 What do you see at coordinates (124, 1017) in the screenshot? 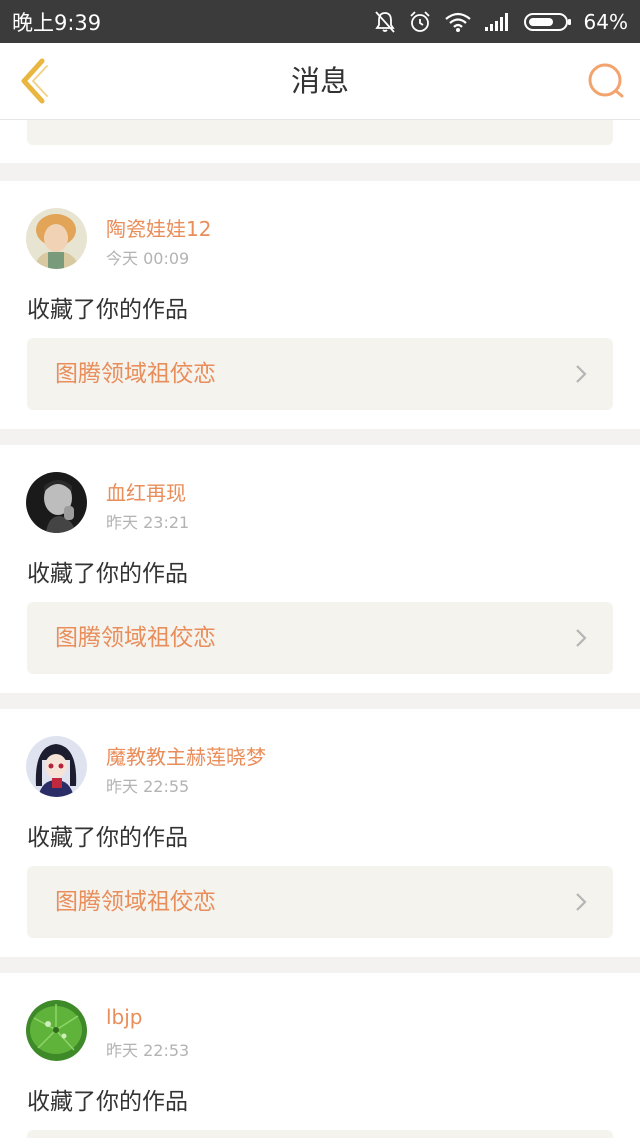
I see `username: lbjp` at bounding box center [124, 1017].